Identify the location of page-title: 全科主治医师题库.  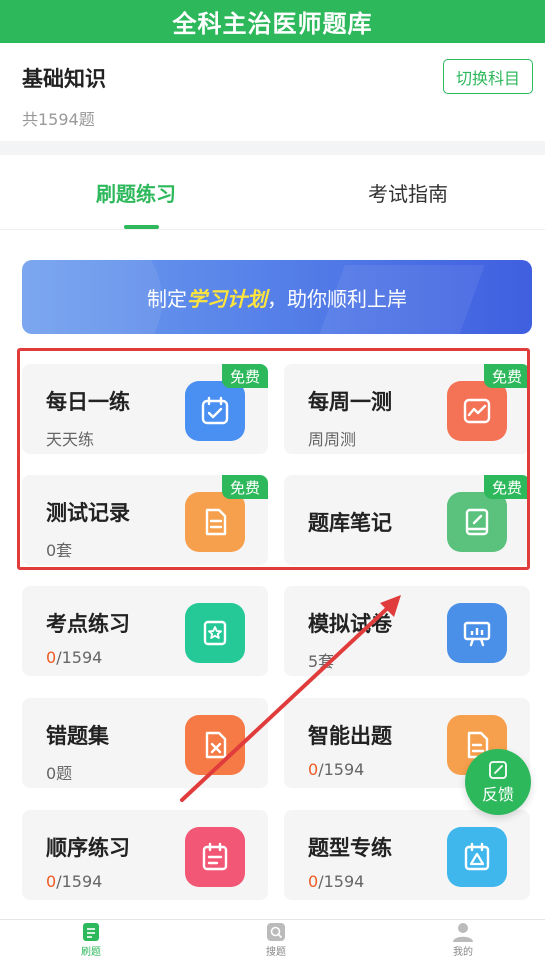
(272, 24).